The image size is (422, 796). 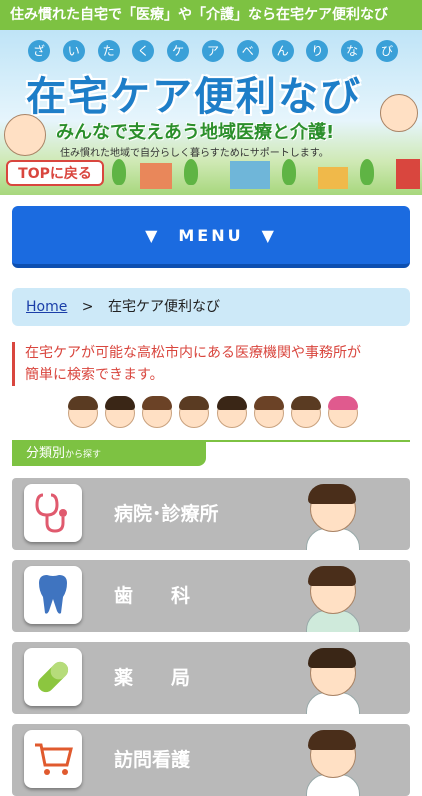 I want to click on kana-bubble: ア, so click(x=212, y=51).